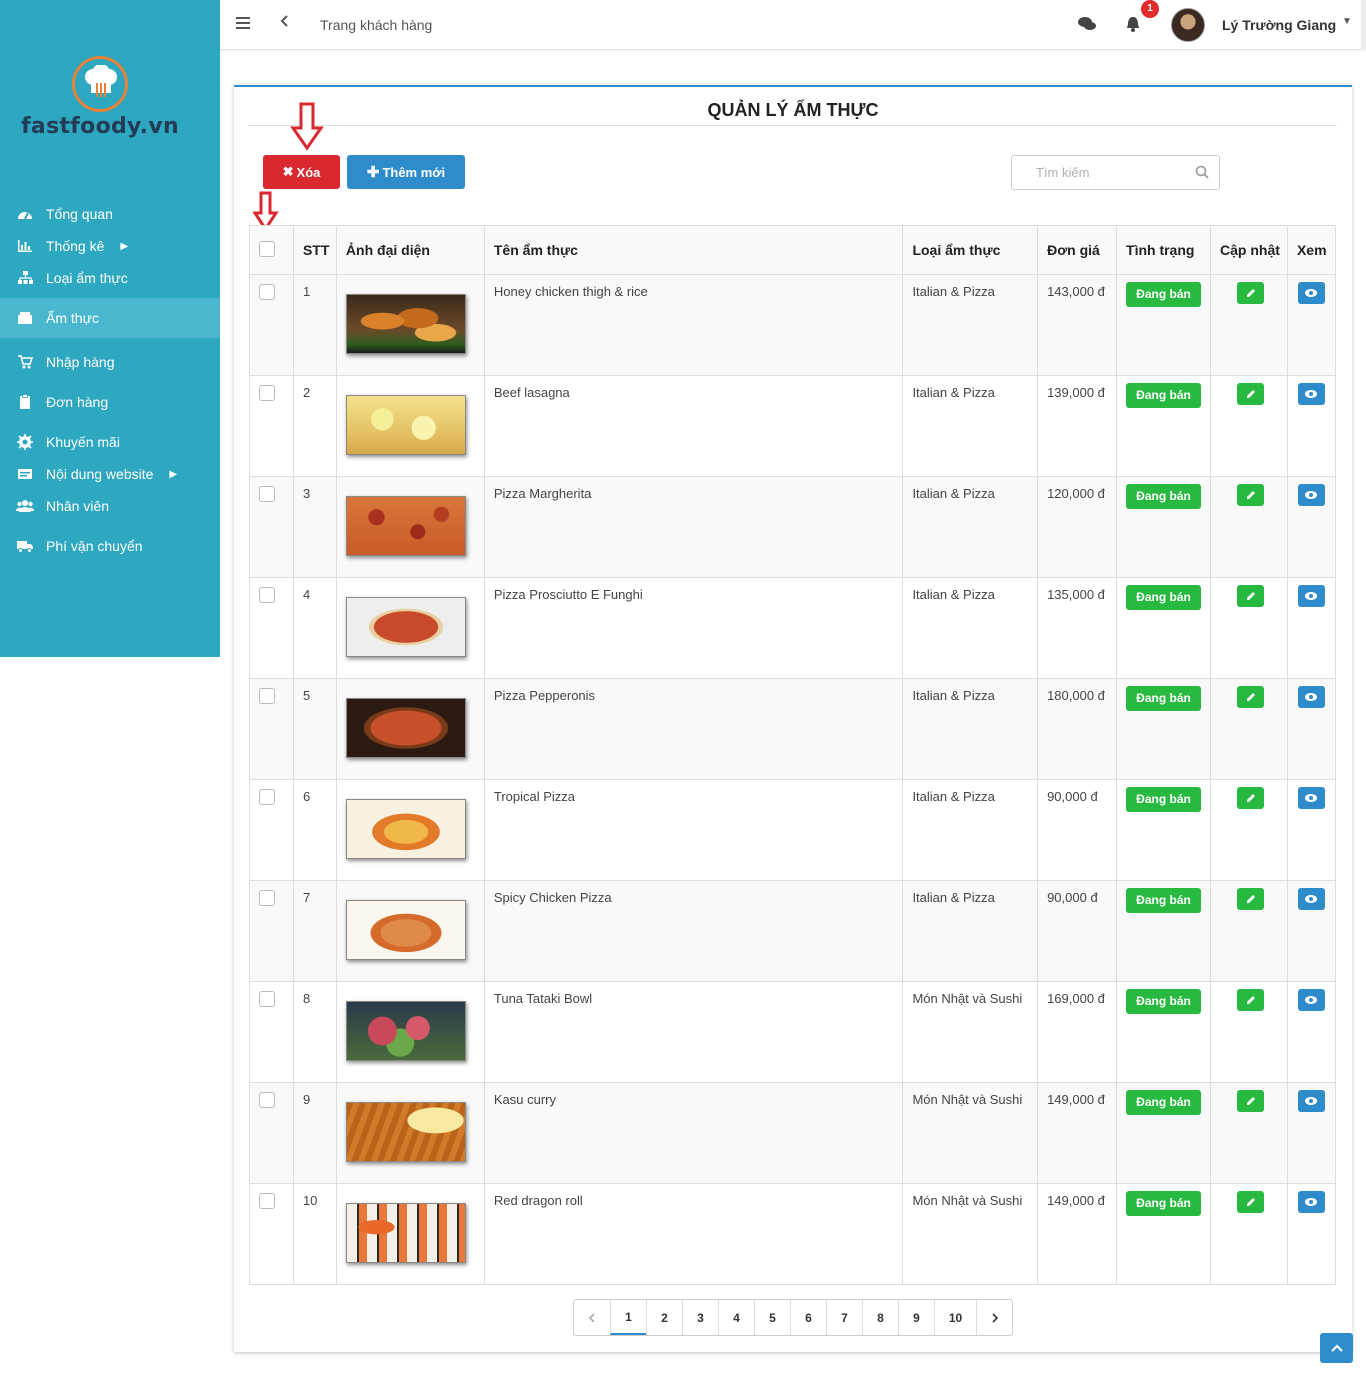 This screenshot has height=1379, width=1366. I want to click on prev-page-button, so click(592, 1317).